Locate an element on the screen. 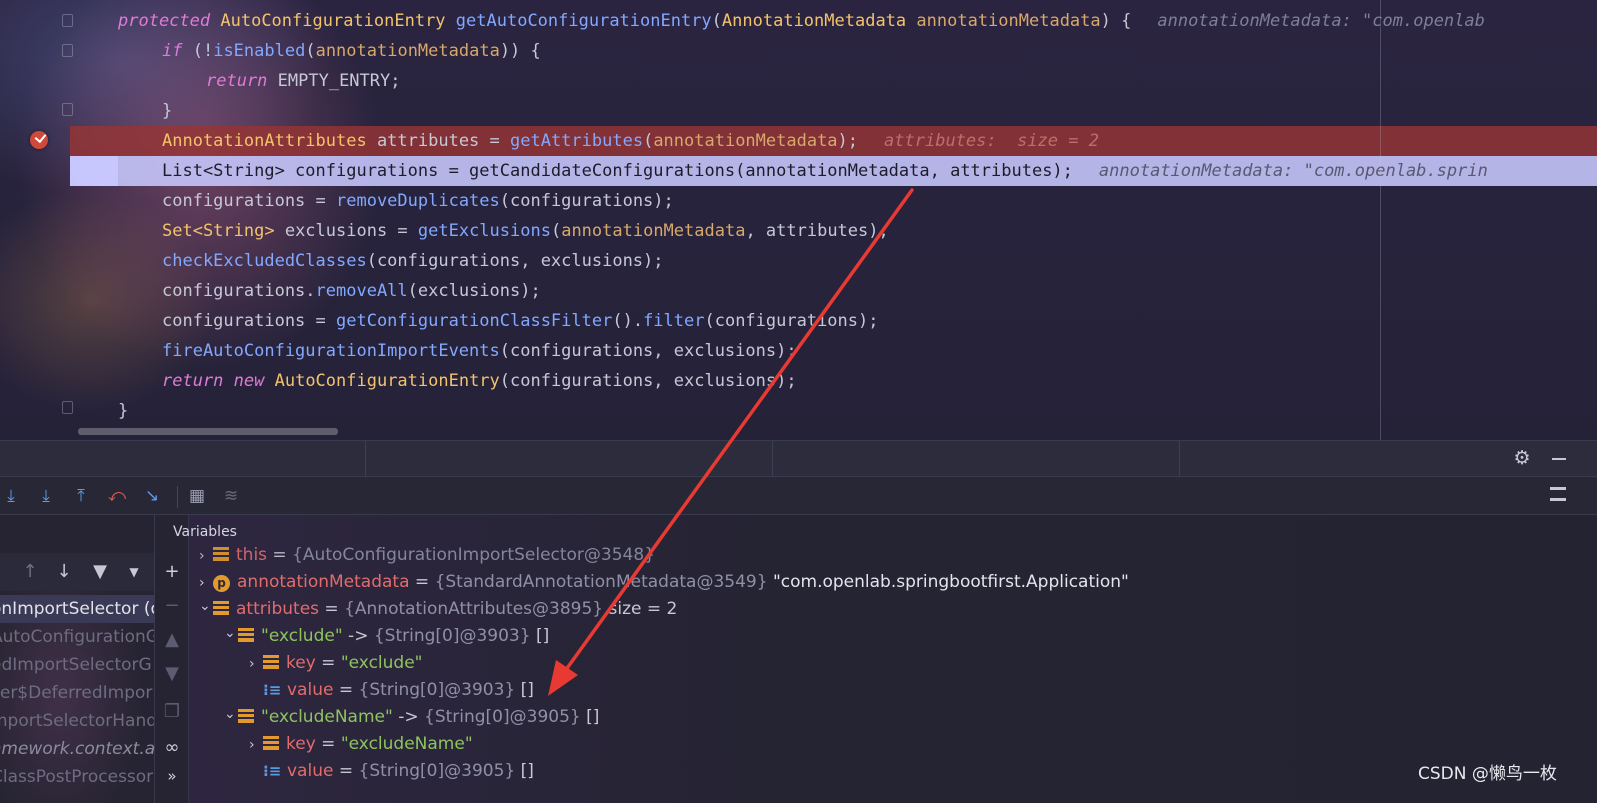 The image size is (1597, 803). variable-name: attributes is located at coordinates (278, 609).